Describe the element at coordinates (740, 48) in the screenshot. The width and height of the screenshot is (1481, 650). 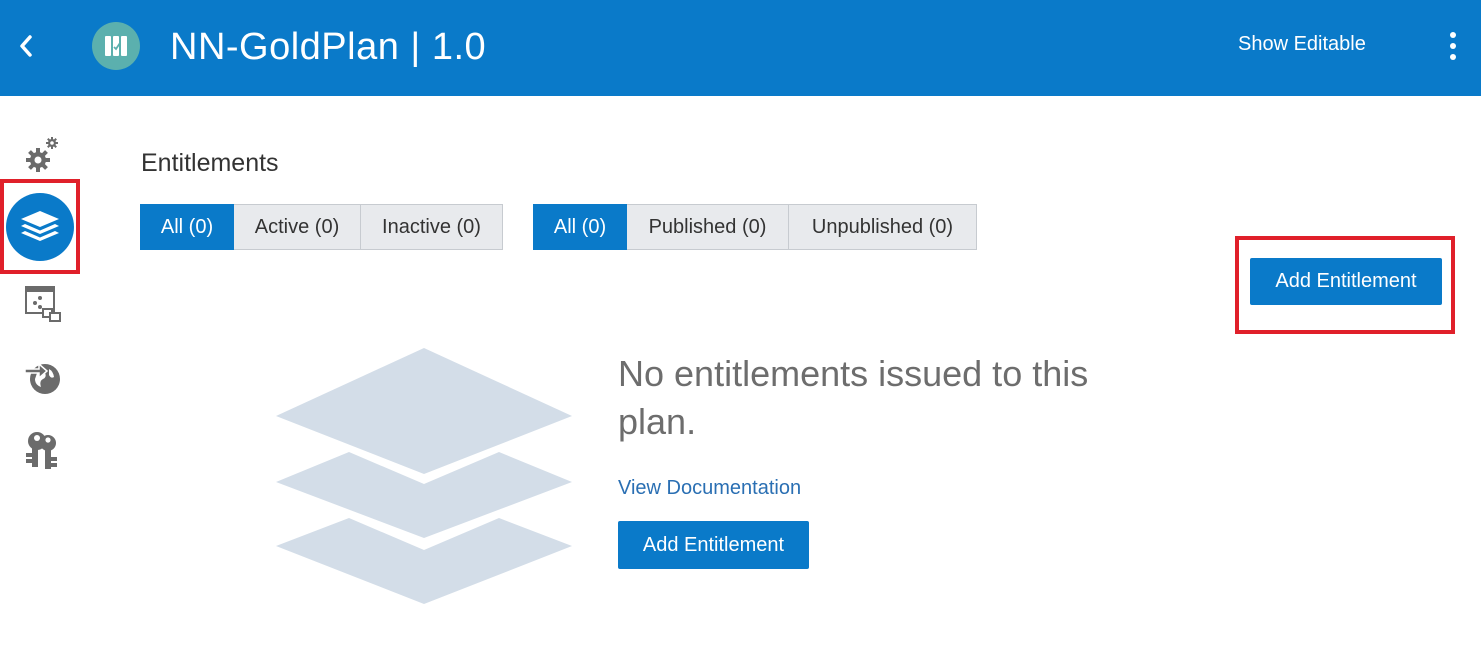
I see `app-header: NN-GoldPlan | 1.0 Show Editable` at that location.